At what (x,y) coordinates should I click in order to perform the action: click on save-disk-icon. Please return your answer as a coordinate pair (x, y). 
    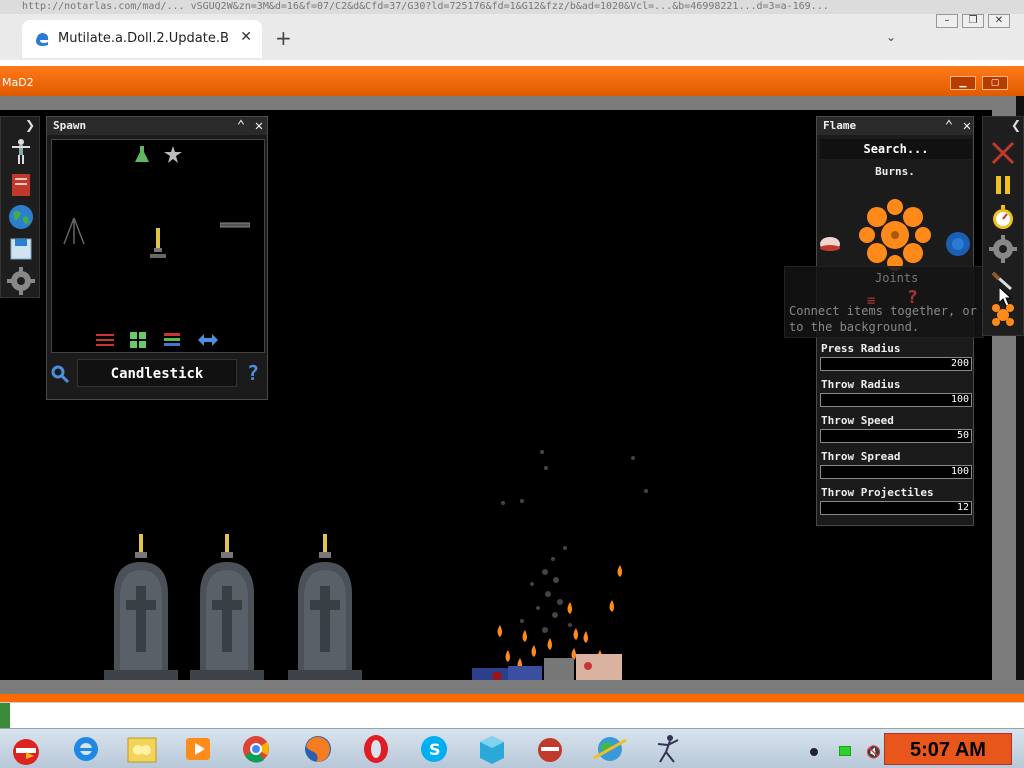
    Looking at the image, I should click on (21, 249).